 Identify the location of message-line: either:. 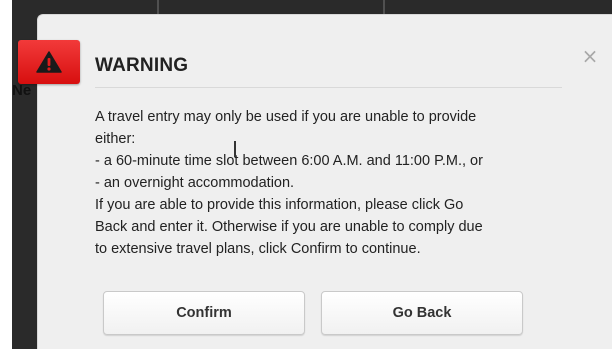
(115, 139).